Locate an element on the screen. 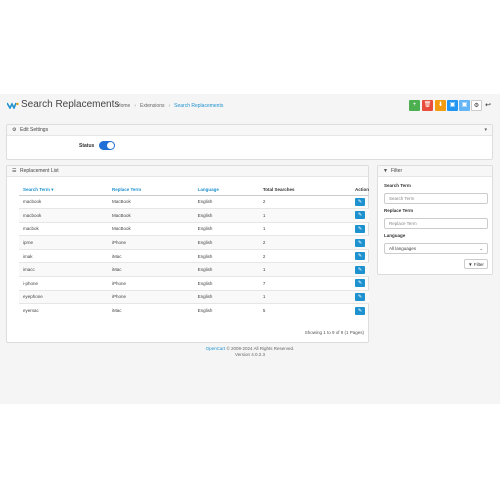 This screenshot has width=500, height=500. search-term-label: Search Term is located at coordinates (397, 185).